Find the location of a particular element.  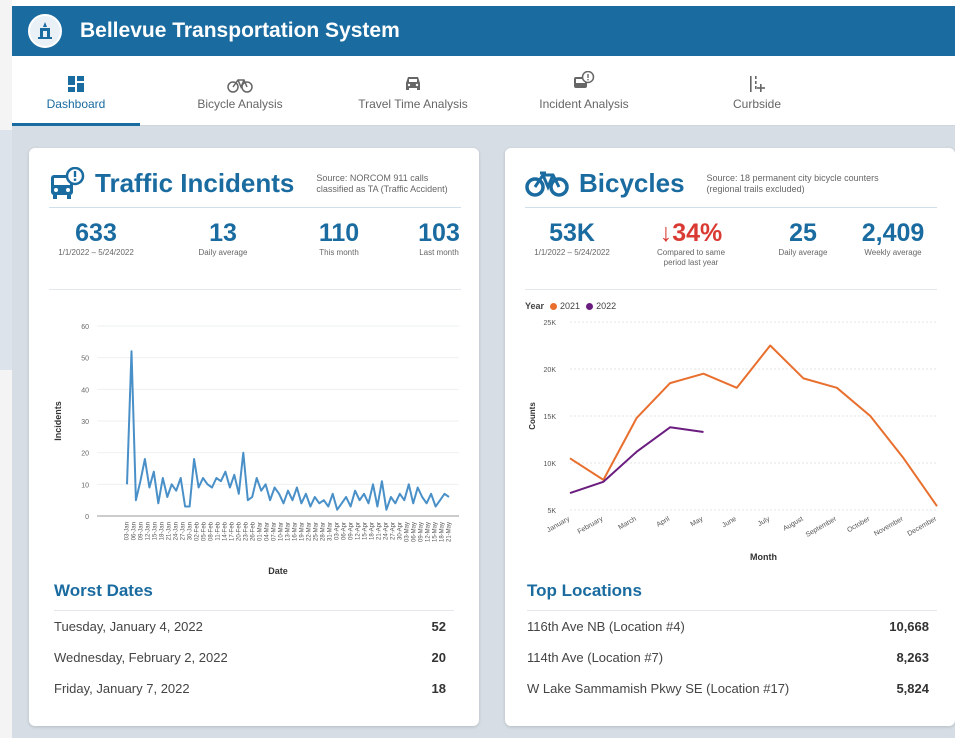

x-tick-label: 03-Apr is located at coordinates (338, 531).